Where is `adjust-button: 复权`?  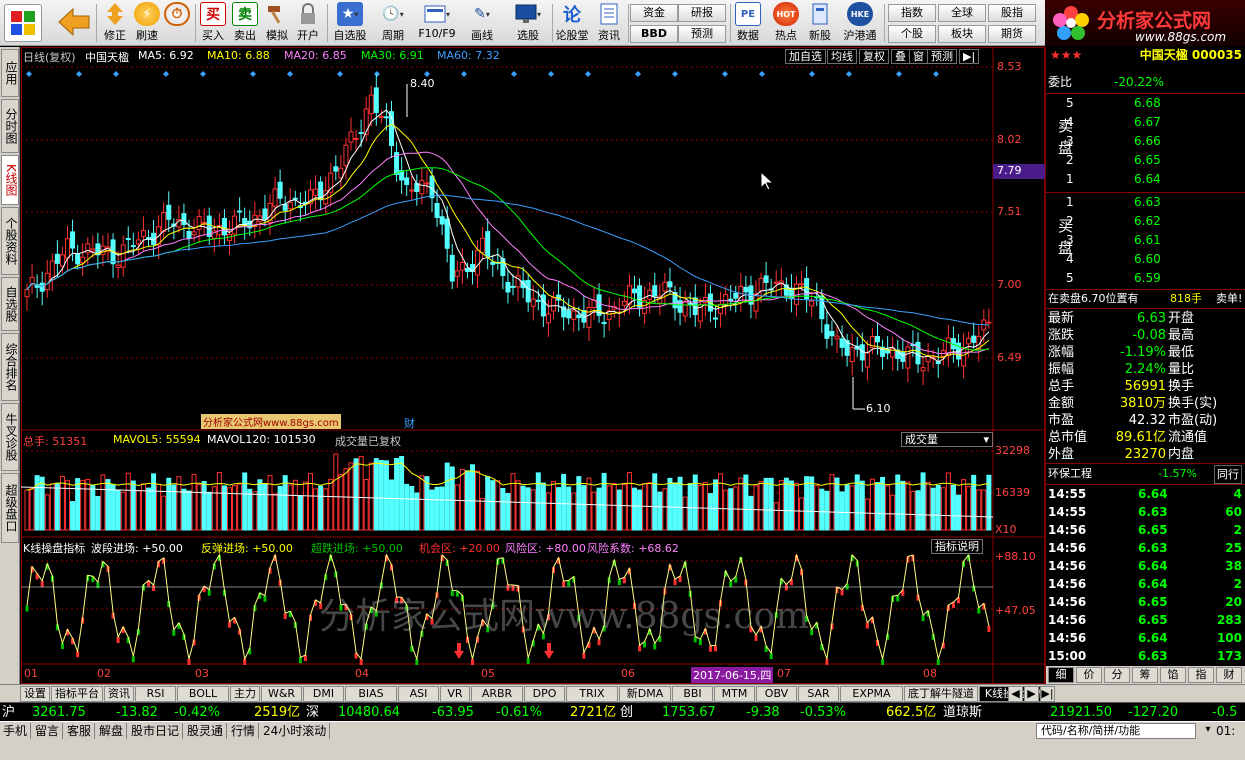
adjust-button: 复权 is located at coordinates (874, 56).